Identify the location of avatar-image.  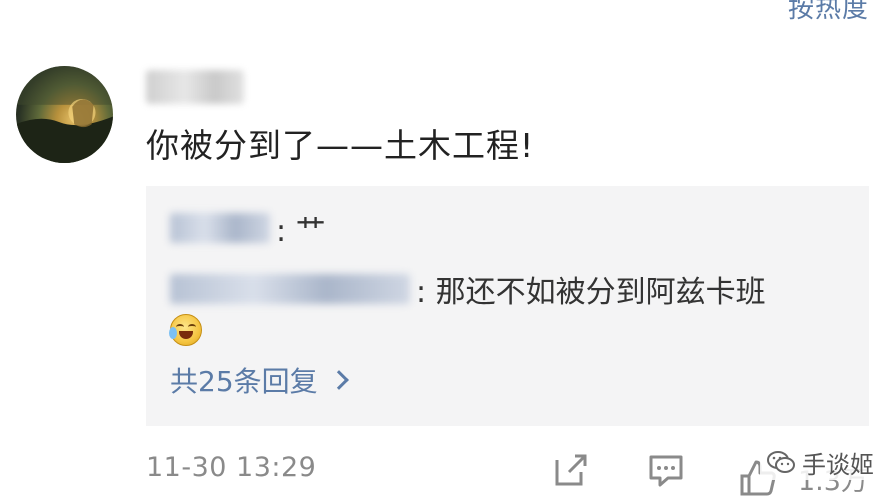
(64, 114).